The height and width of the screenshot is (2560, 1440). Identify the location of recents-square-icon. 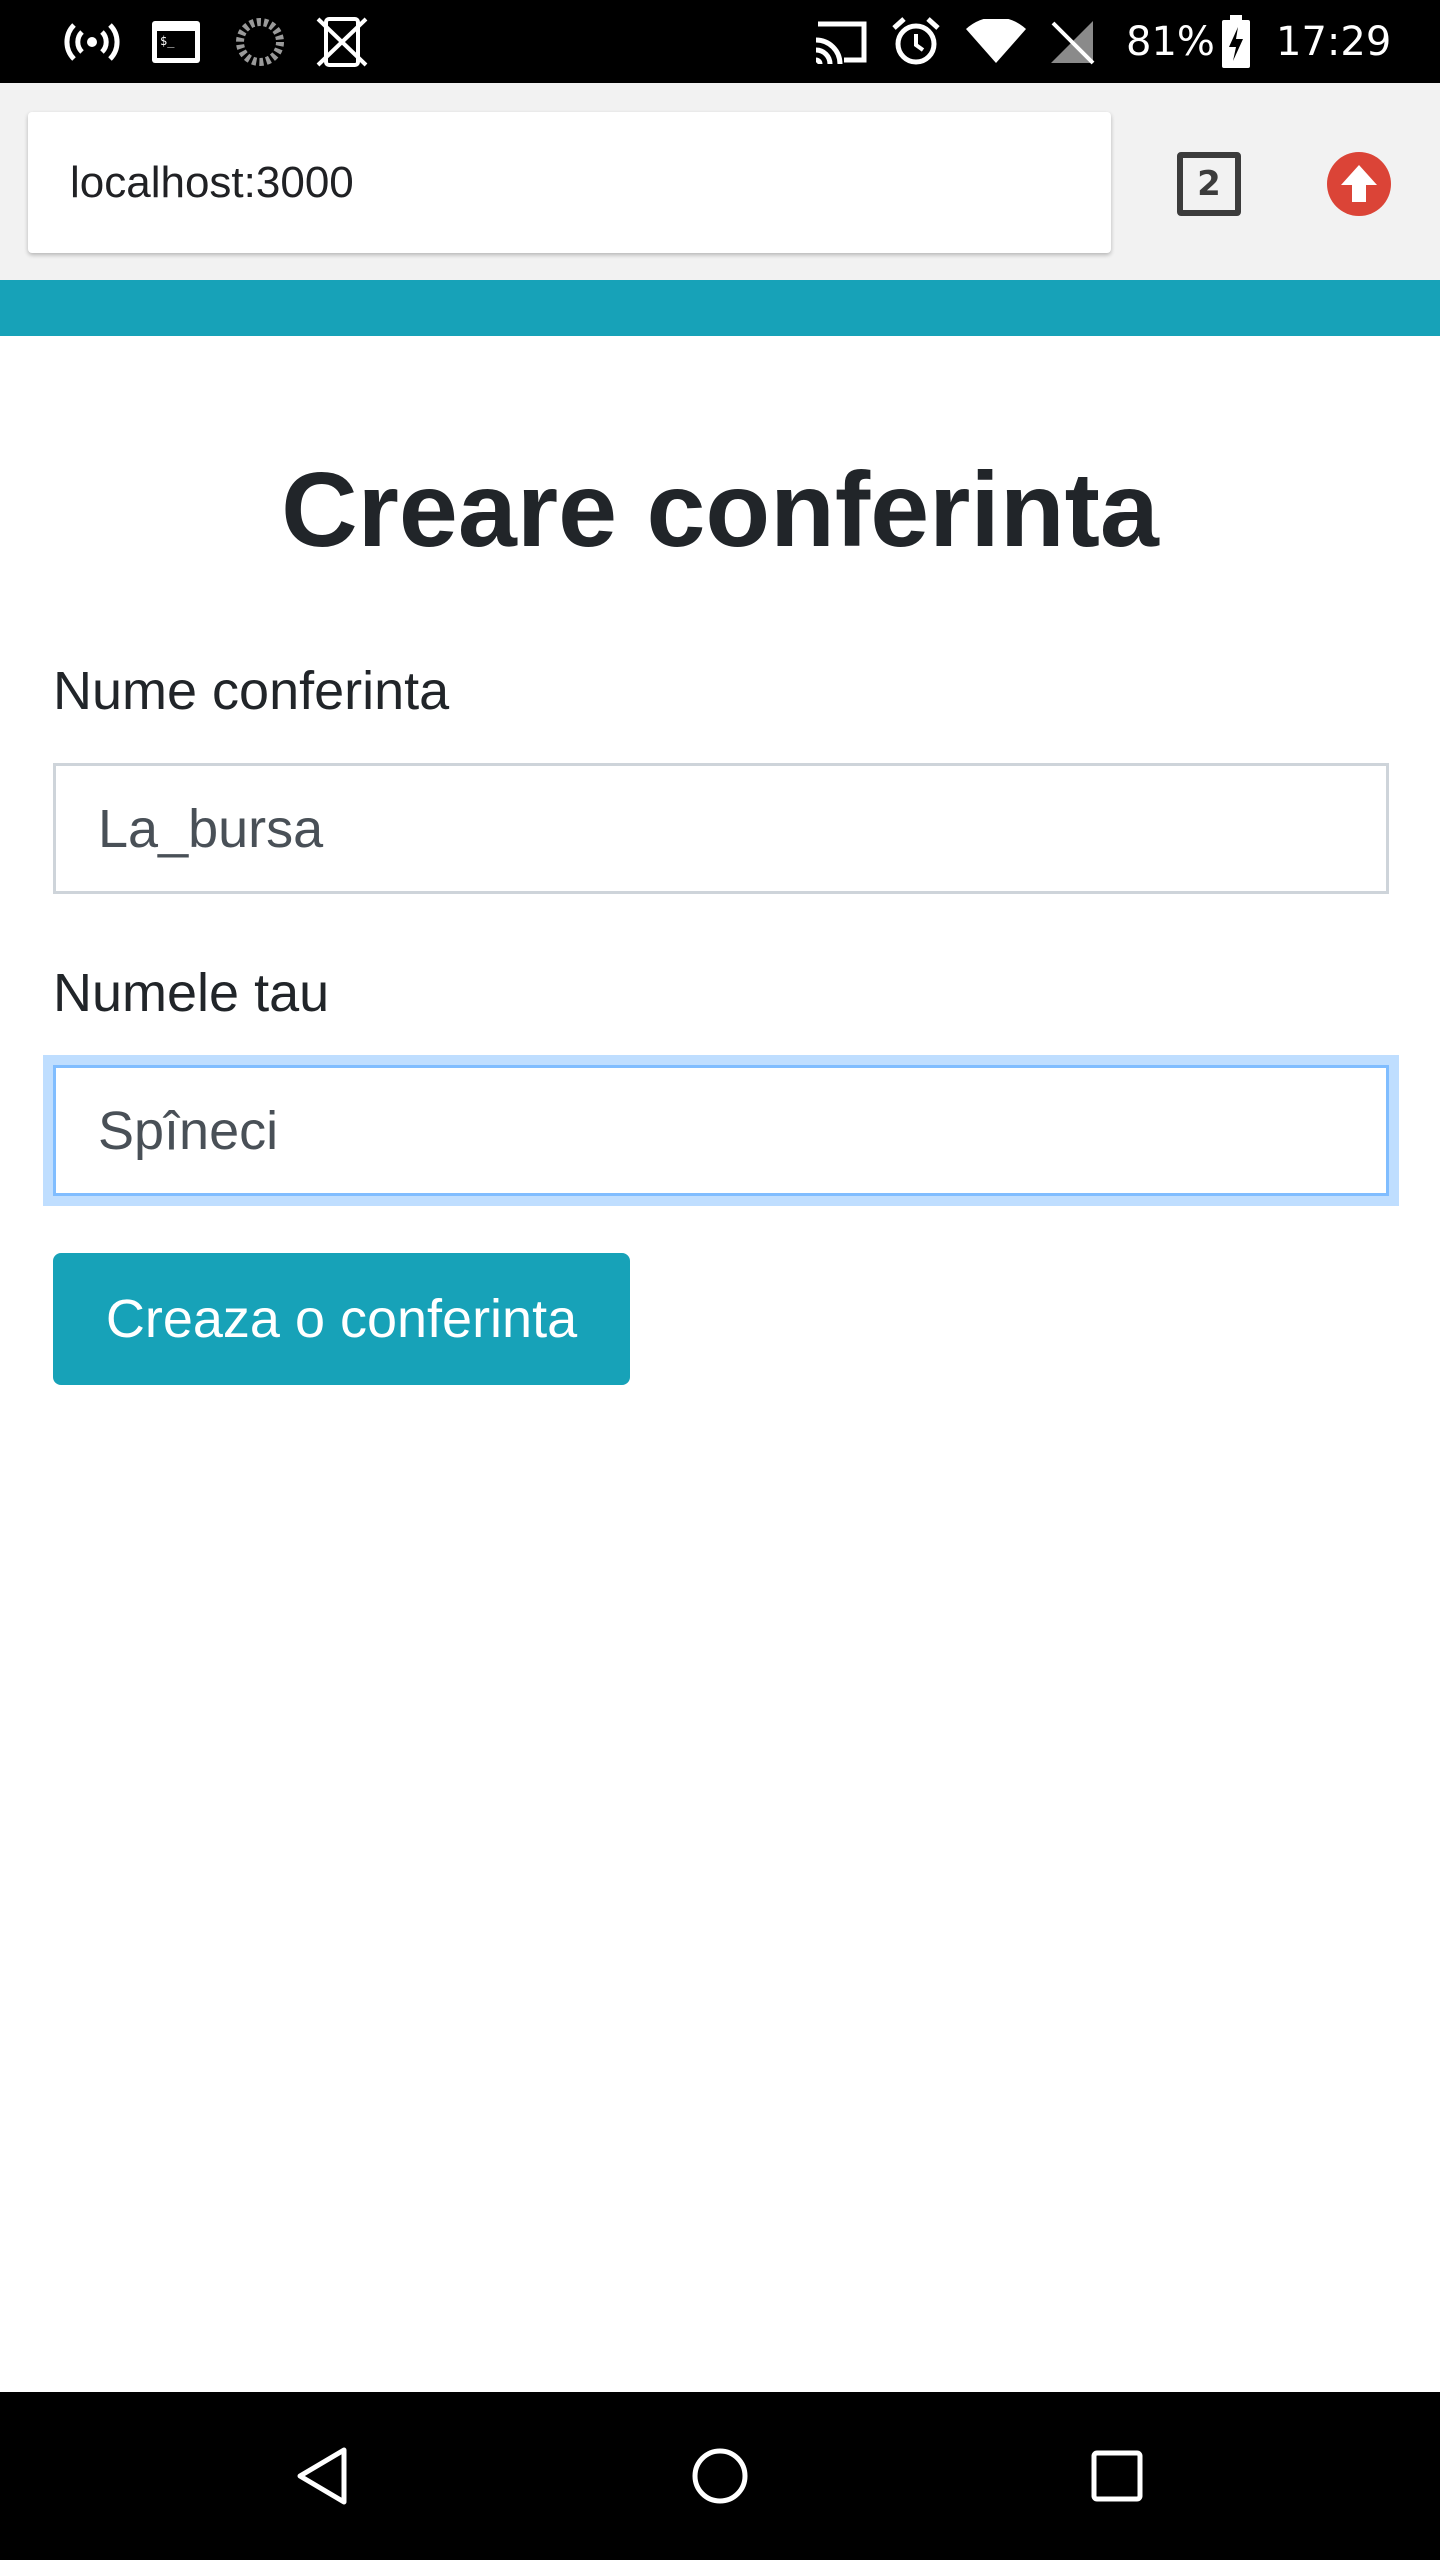
(1117, 2476).